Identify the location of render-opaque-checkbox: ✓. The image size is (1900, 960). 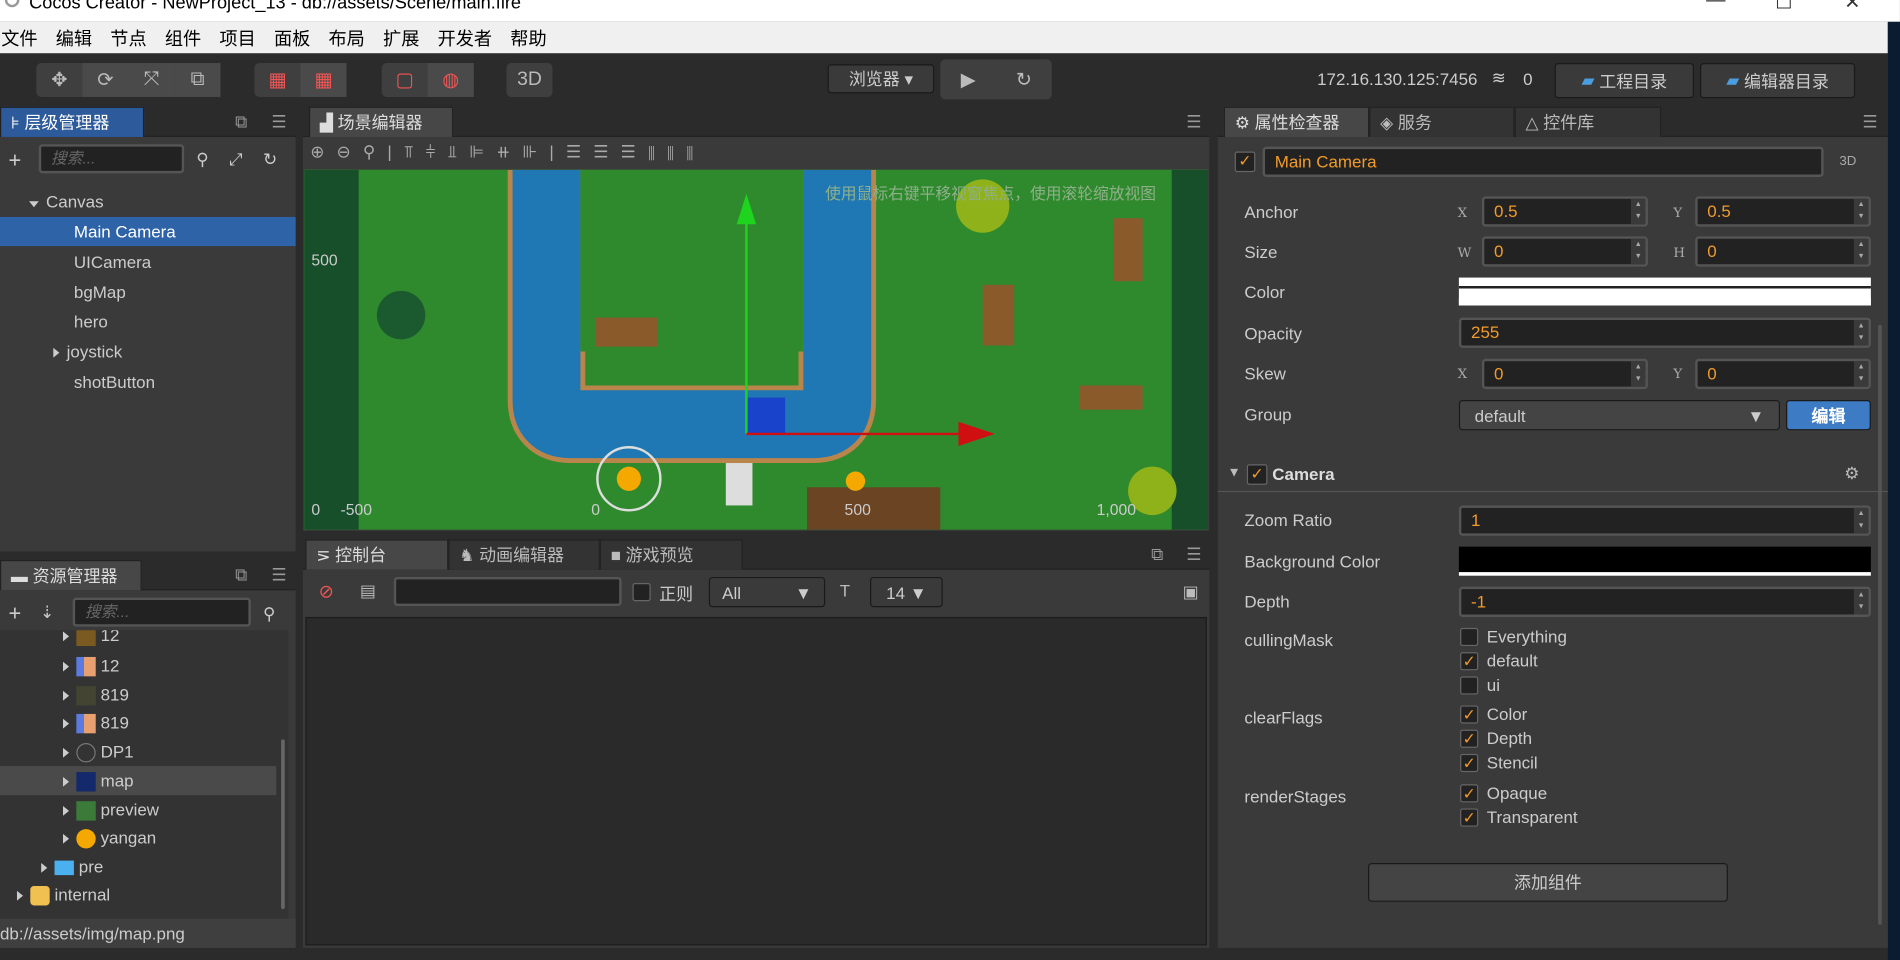
(1469, 793).